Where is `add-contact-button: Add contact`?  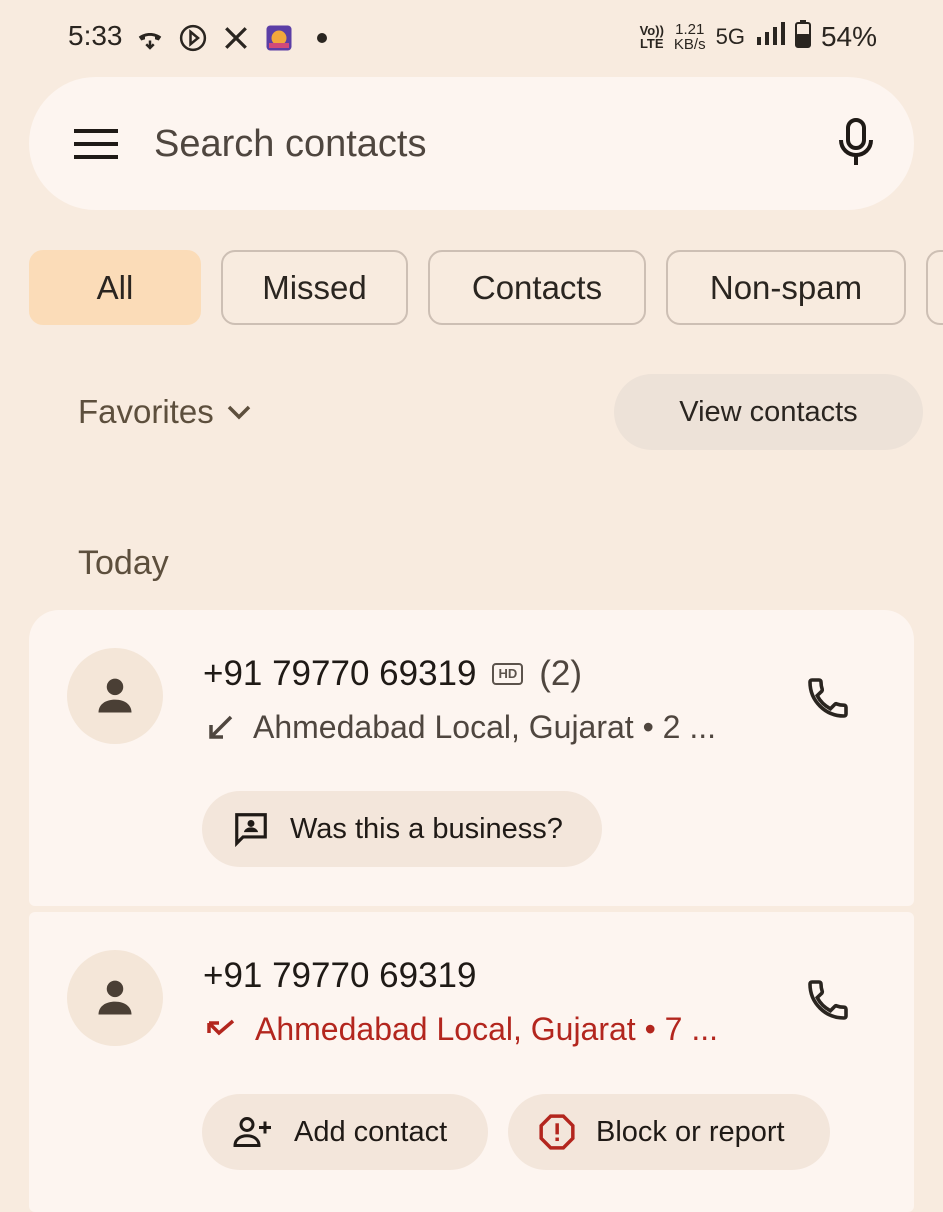
add-contact-button: Add contact is located at coordinates (345, 1132).